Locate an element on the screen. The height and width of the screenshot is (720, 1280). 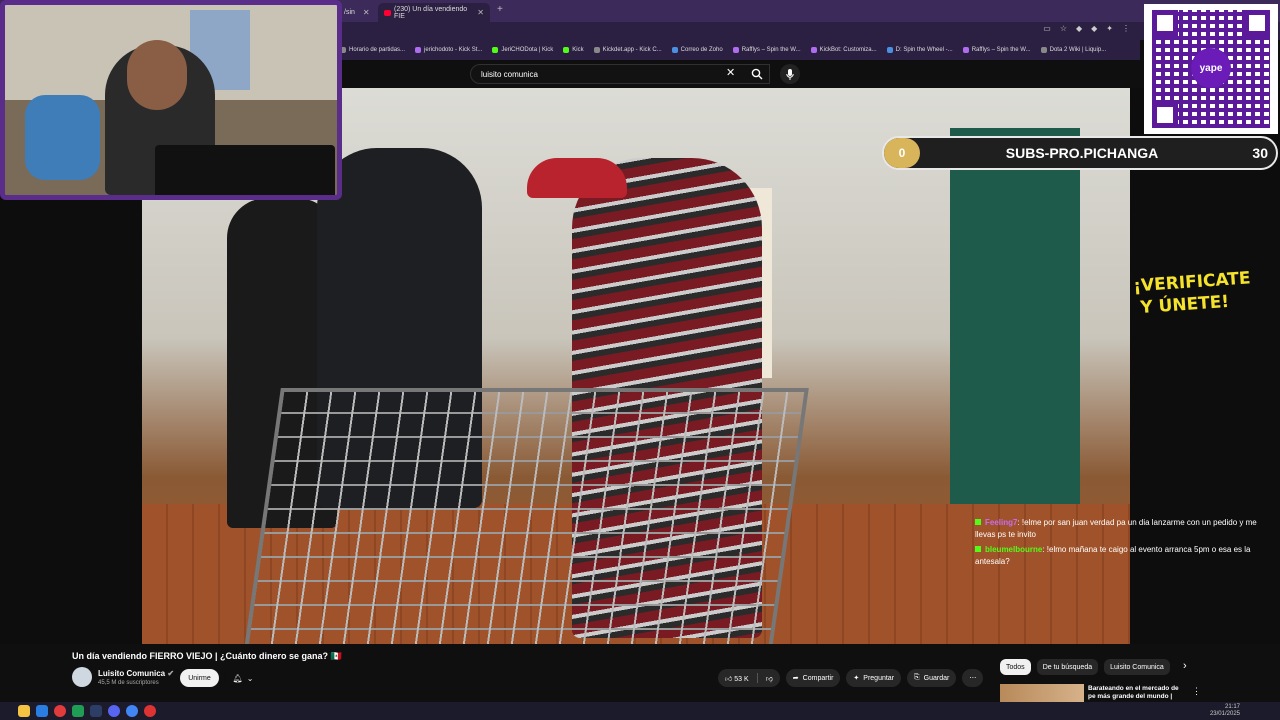
ask-label: Preguntar is located at coordinates (879, 678).